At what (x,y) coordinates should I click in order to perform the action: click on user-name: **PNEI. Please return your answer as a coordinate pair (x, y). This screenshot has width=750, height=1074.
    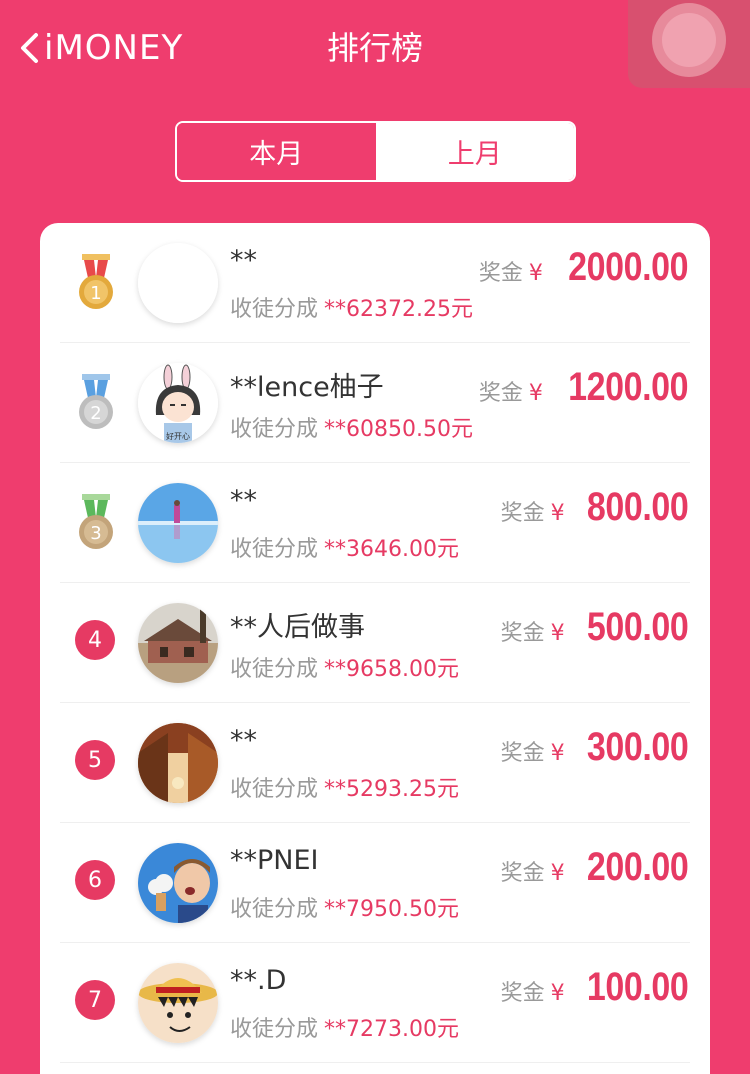
    Looking at the image, I should click on (274, 860).